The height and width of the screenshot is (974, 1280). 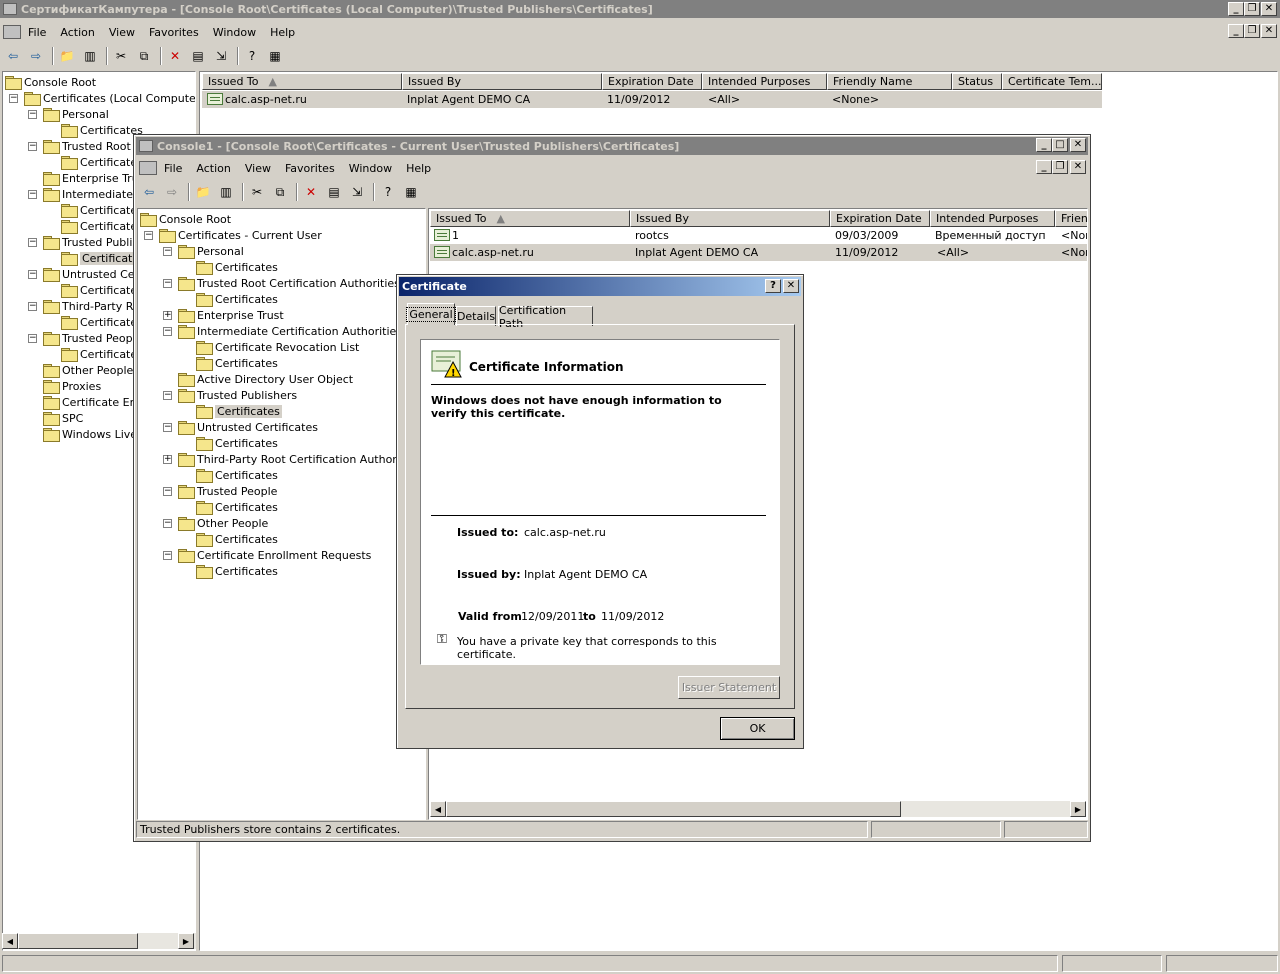 What do you see at coordinates (730, 218) in the screenshot?
I see `inner-col-issued-by: Issued By` at bounding box center [730, 218].